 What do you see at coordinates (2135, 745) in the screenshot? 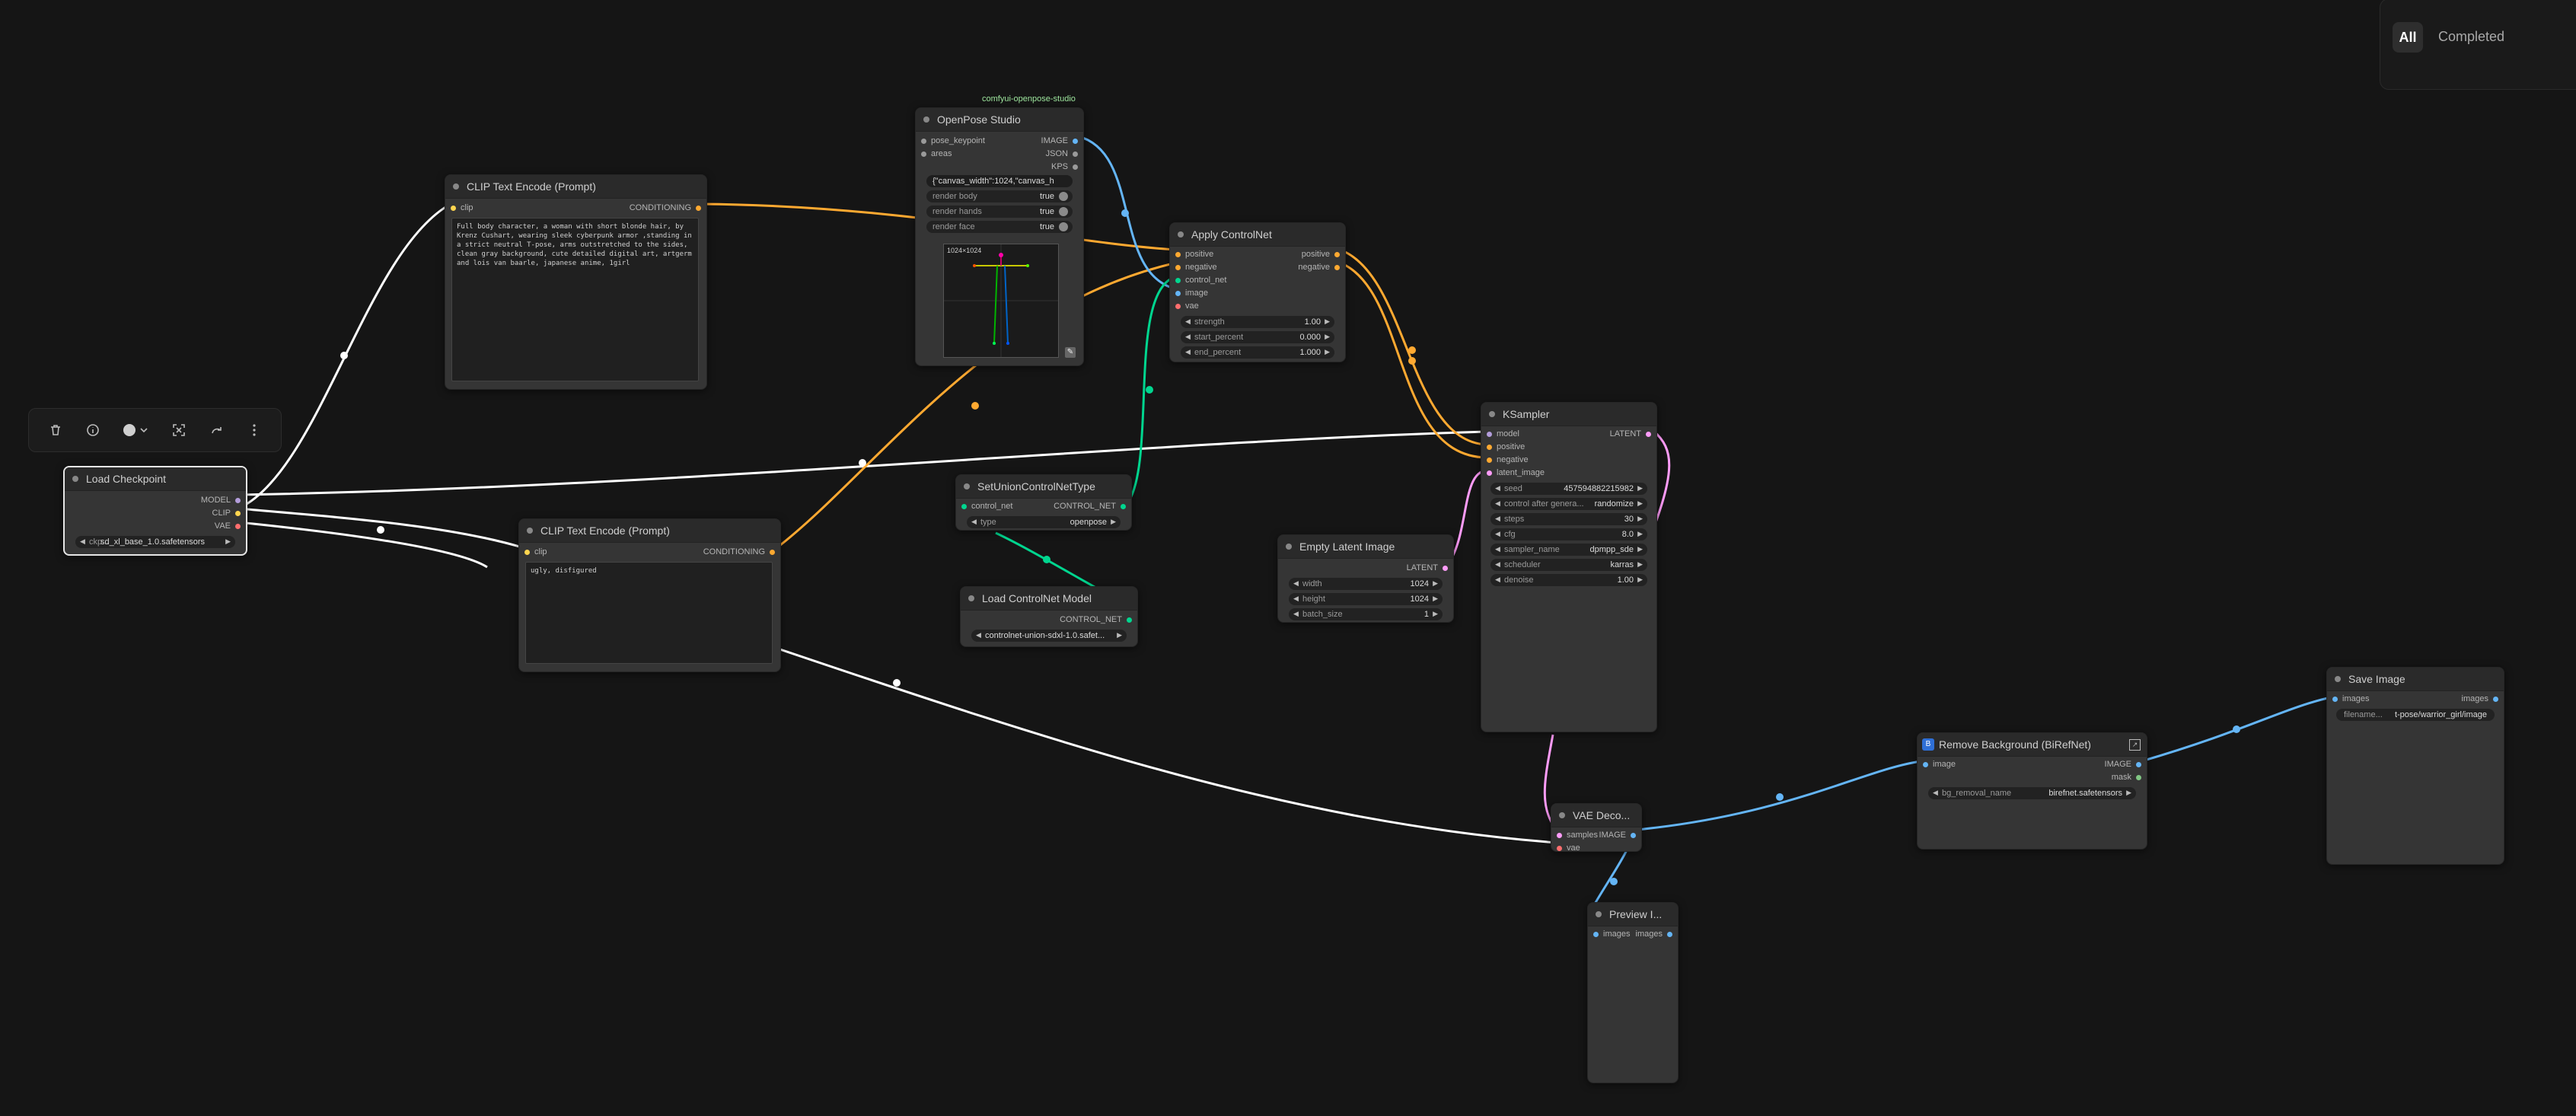
I see `open-external-icon: ↗` at bounding box center [2135, 745].